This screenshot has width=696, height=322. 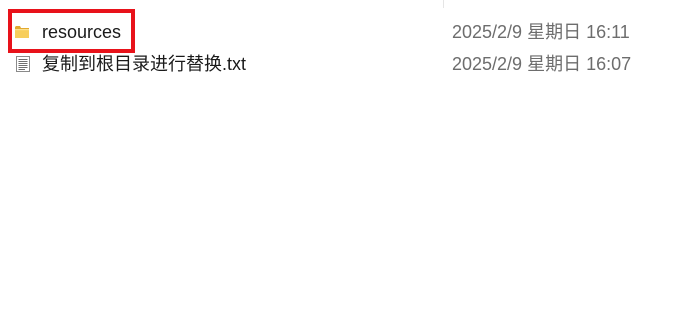 I want to click on folder-icon, so click(x=23, y=32).